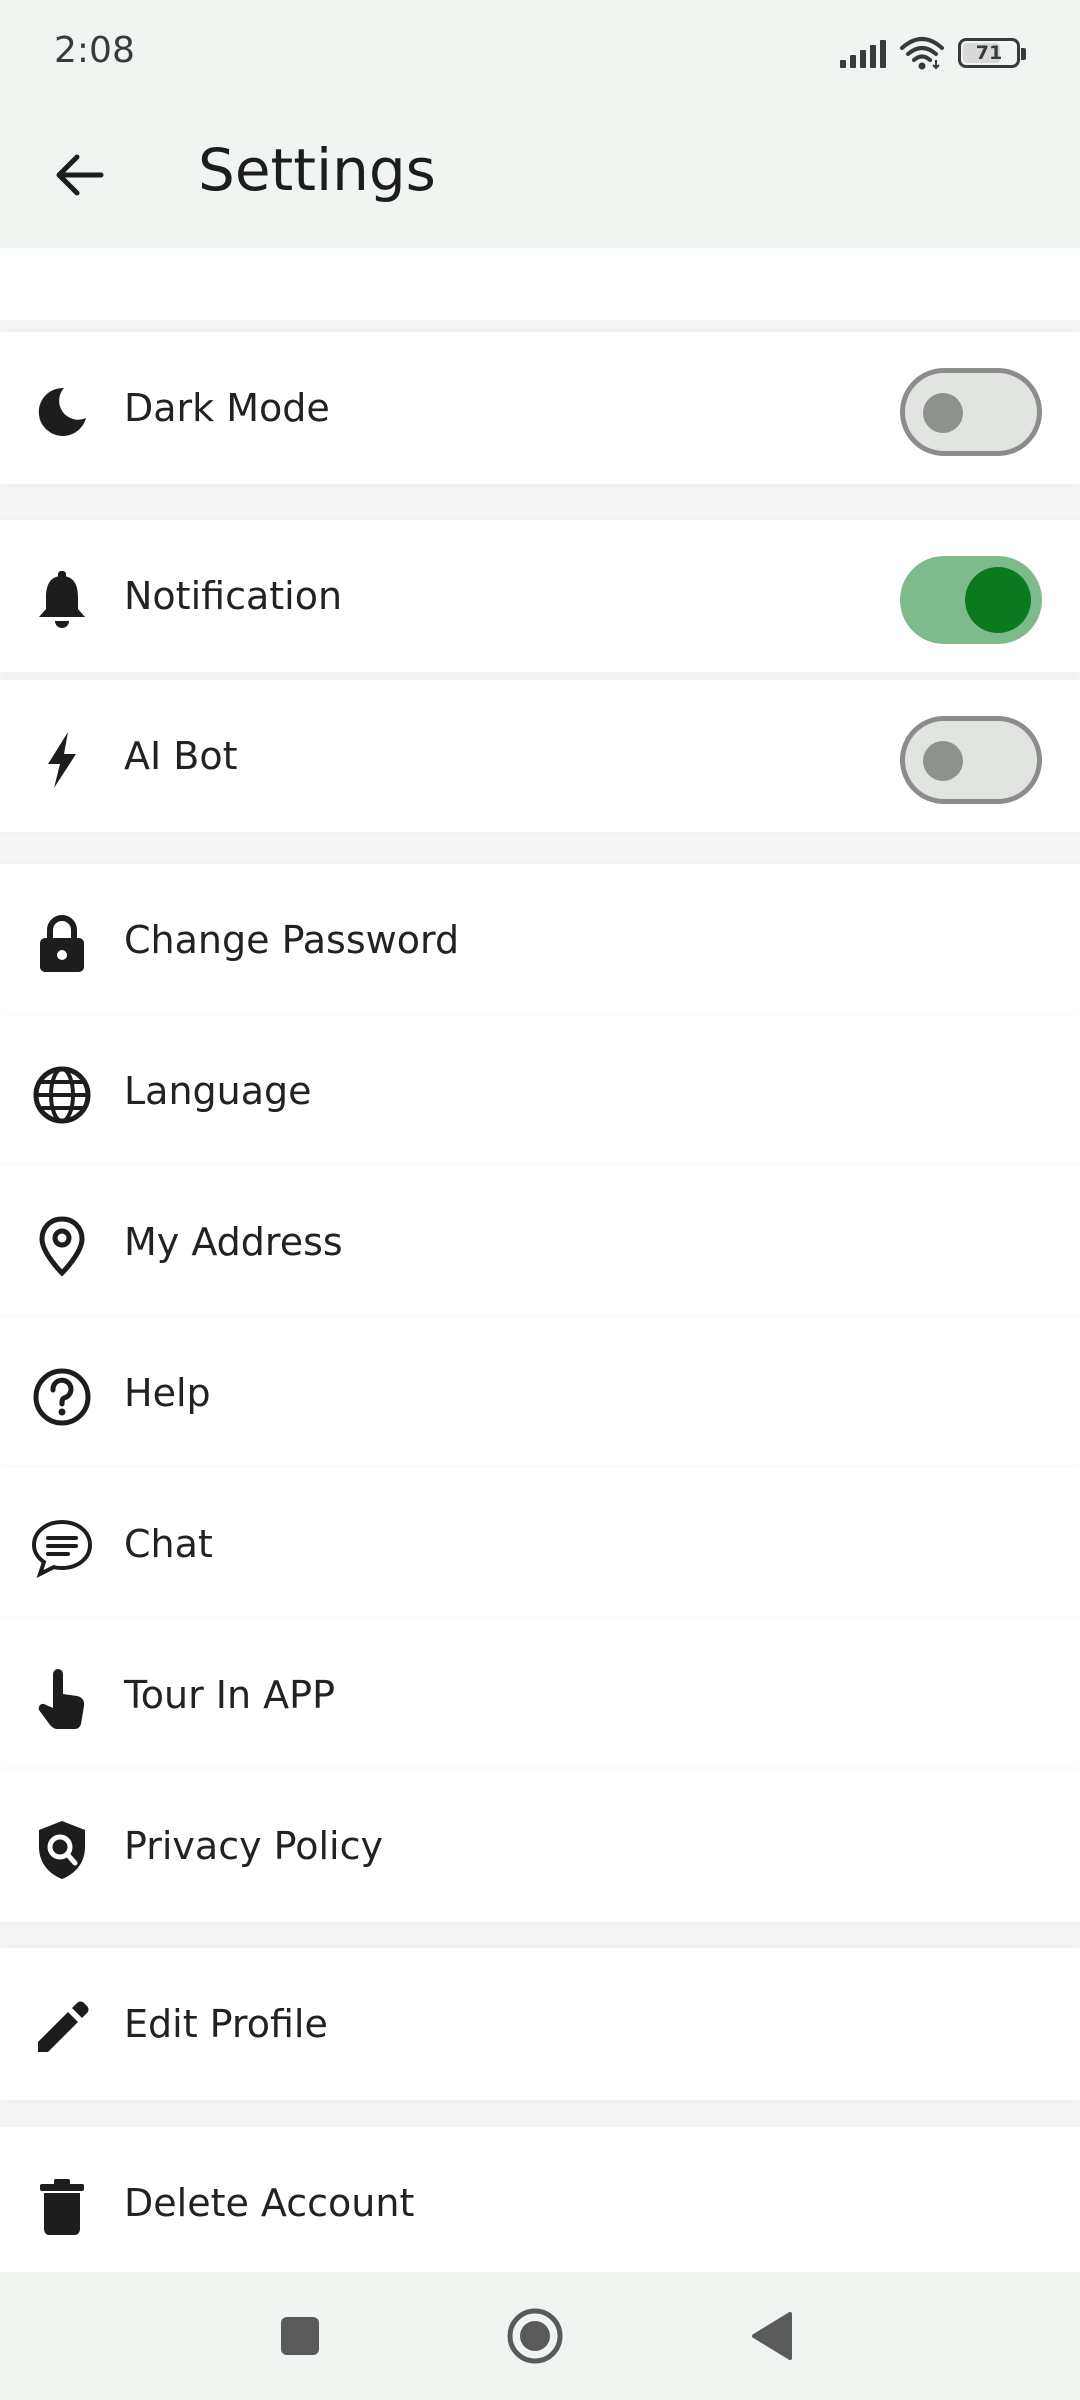  I want to click on setting-row-tour-in-app: Tour In APP, so click(540, 1695).